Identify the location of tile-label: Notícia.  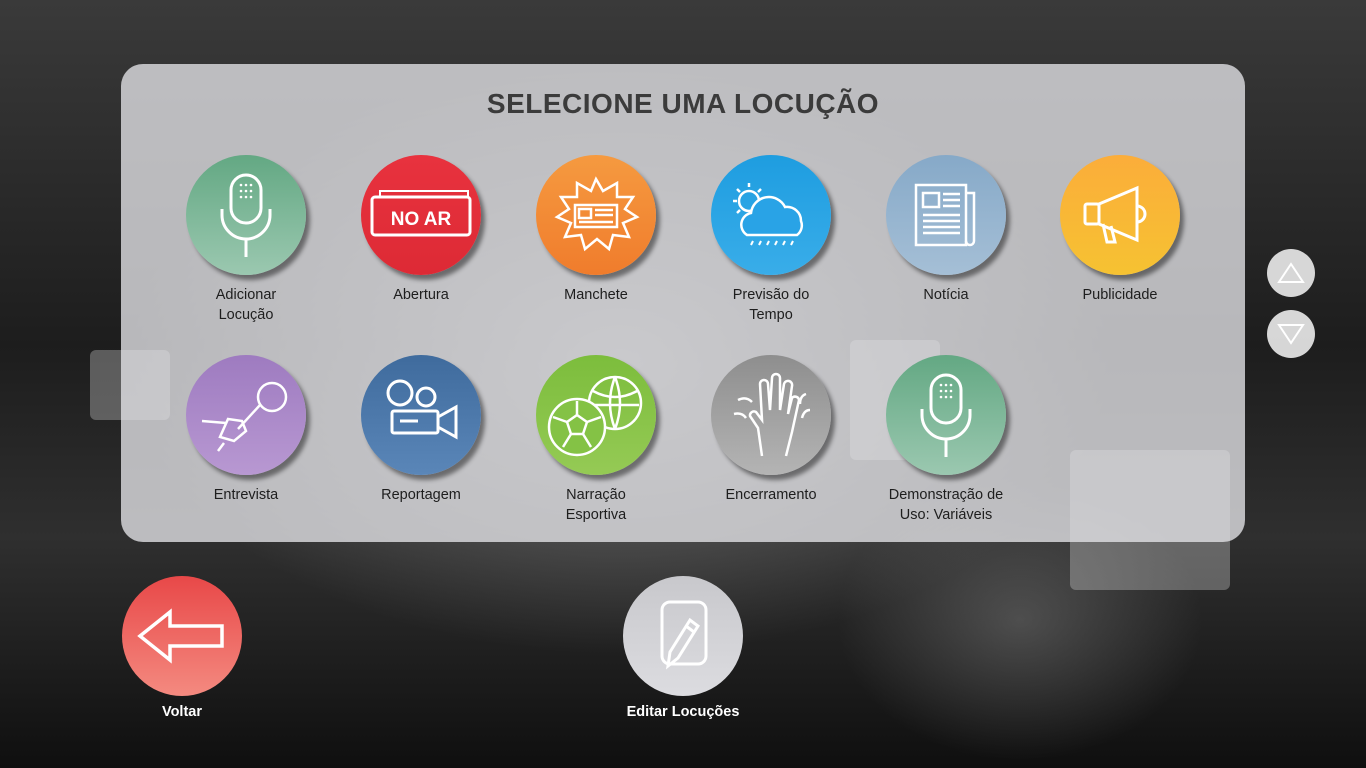
(946, 295).